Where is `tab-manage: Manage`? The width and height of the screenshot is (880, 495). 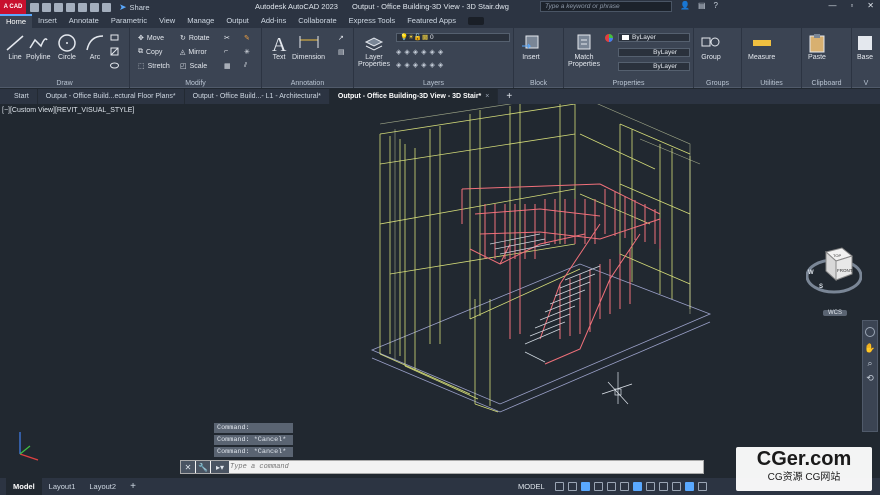
tab-manage: Manage is located at coordinates (200, 21).